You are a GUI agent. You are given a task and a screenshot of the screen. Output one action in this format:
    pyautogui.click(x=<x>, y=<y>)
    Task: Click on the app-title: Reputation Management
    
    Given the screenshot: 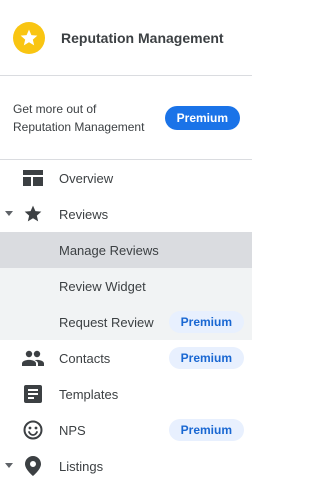 What is the action you would take?
    pyautogui.click(x=142, y=37)
    